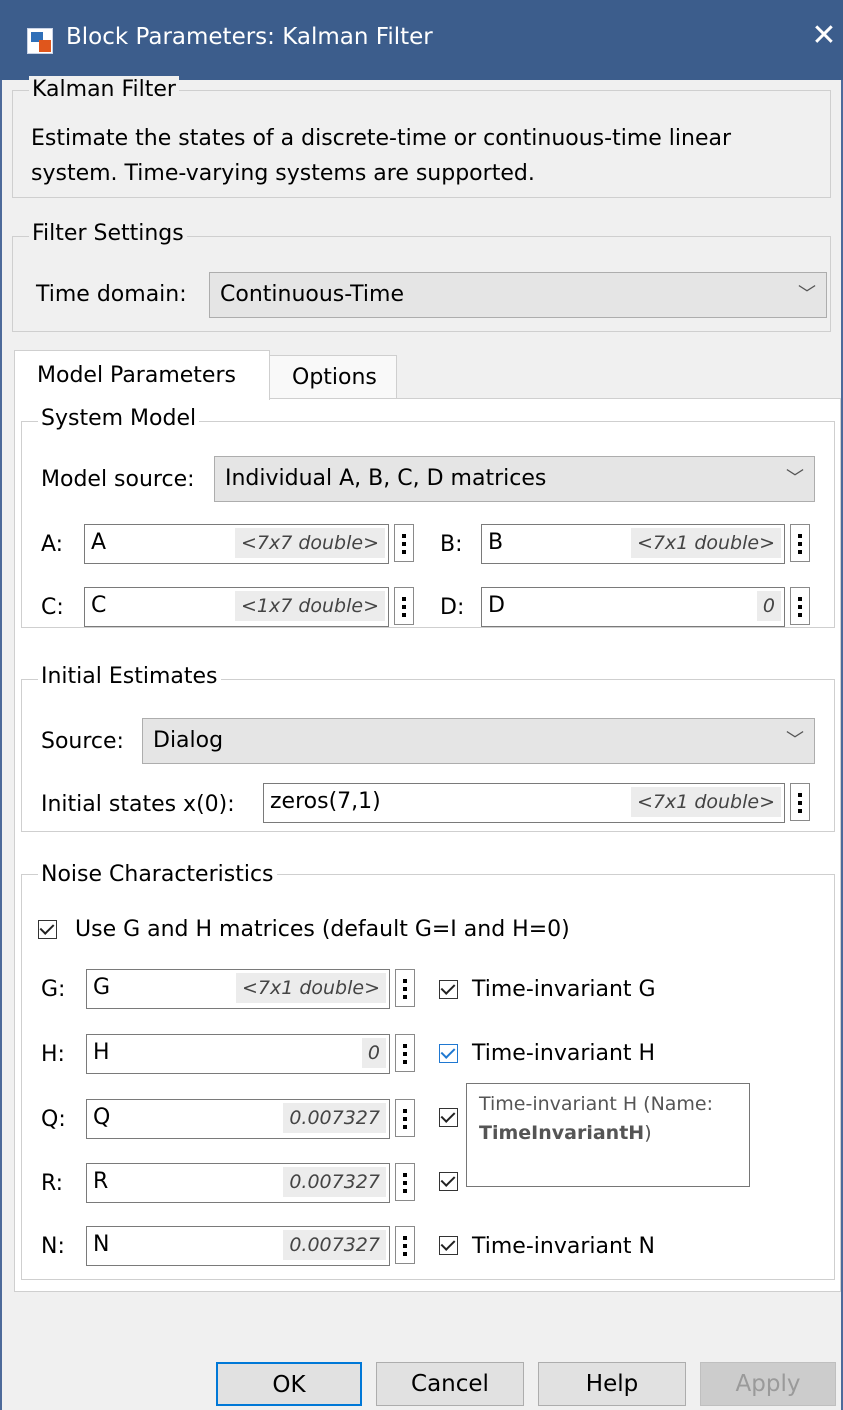 The width and height of the screenshot is (843, 1410). What do you see at coordinates (563, 1246) in the screenshot?
I see `time-invariant-n-label: Time-invariant N` at bounding box center [563, 1246].